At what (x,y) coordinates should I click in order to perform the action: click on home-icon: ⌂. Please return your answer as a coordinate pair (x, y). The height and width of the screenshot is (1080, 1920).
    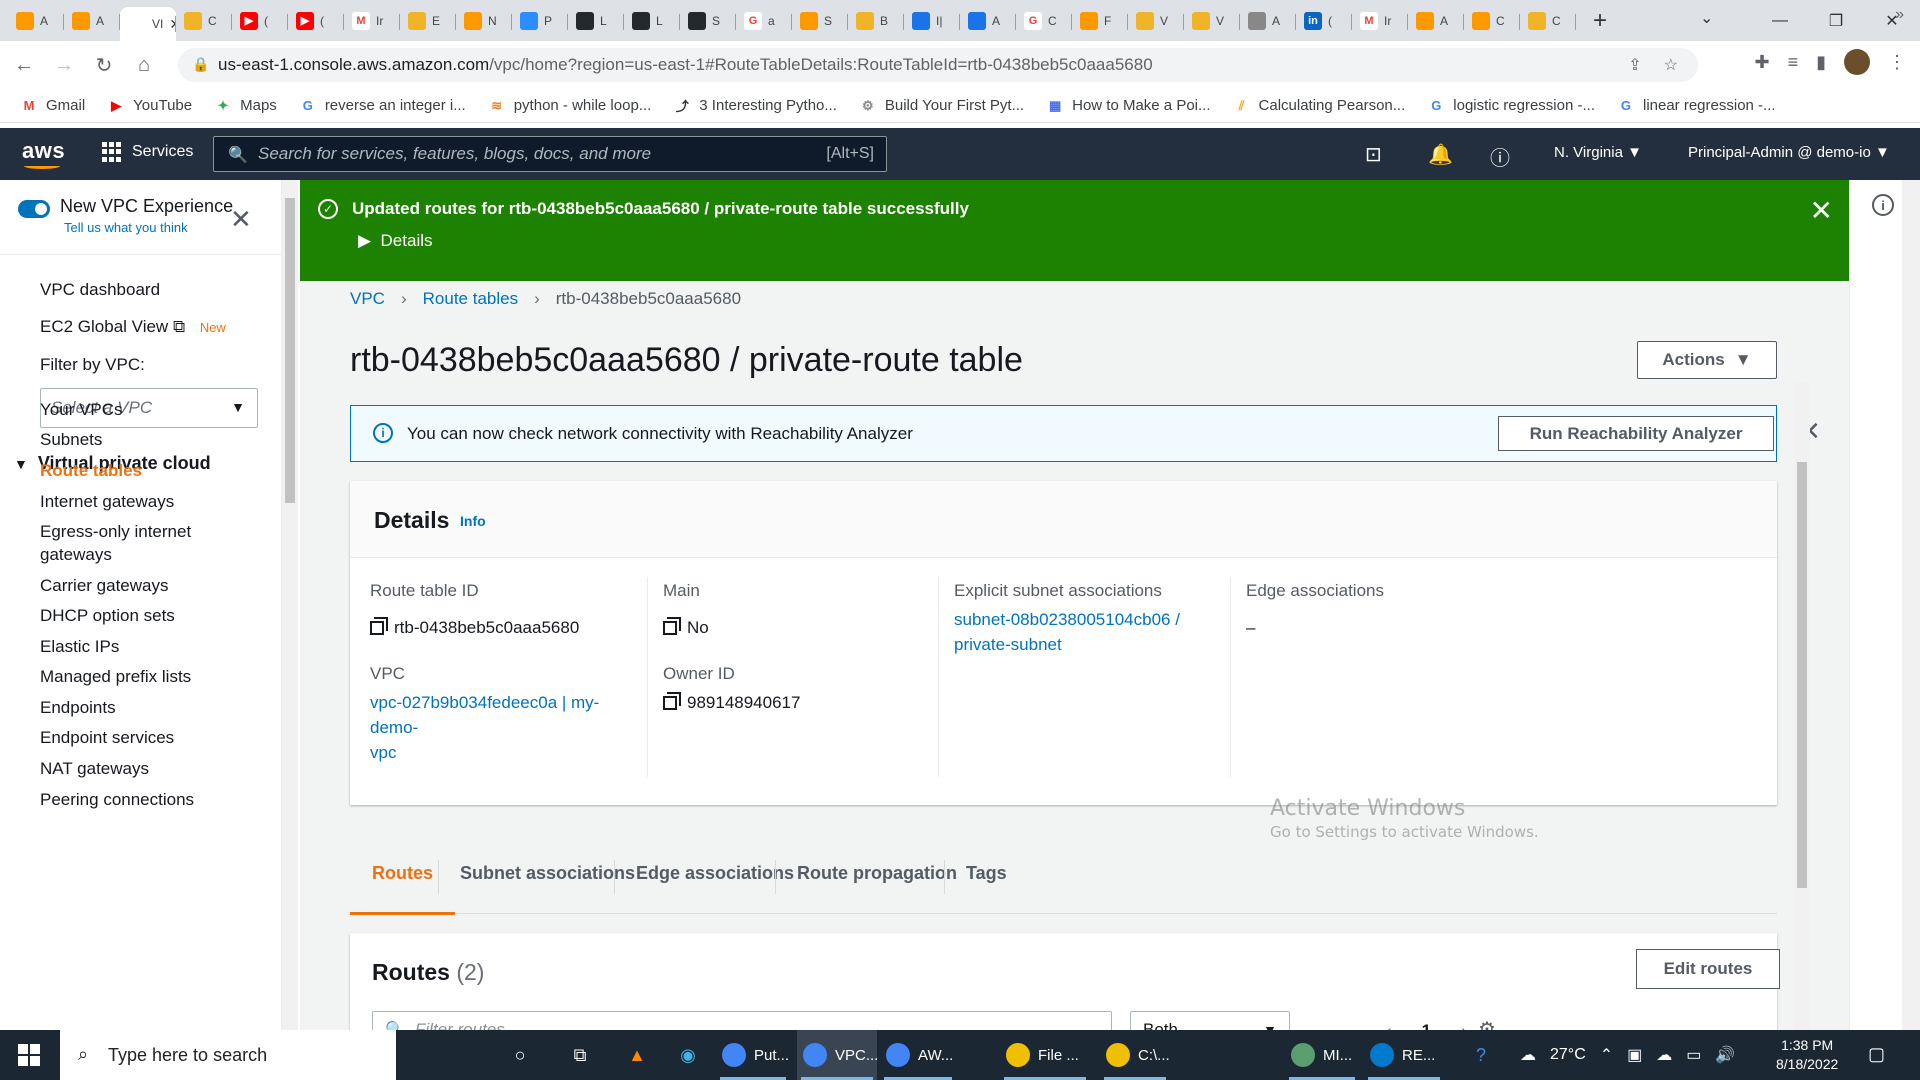
    Looking at the image, I should click on (144, 65).